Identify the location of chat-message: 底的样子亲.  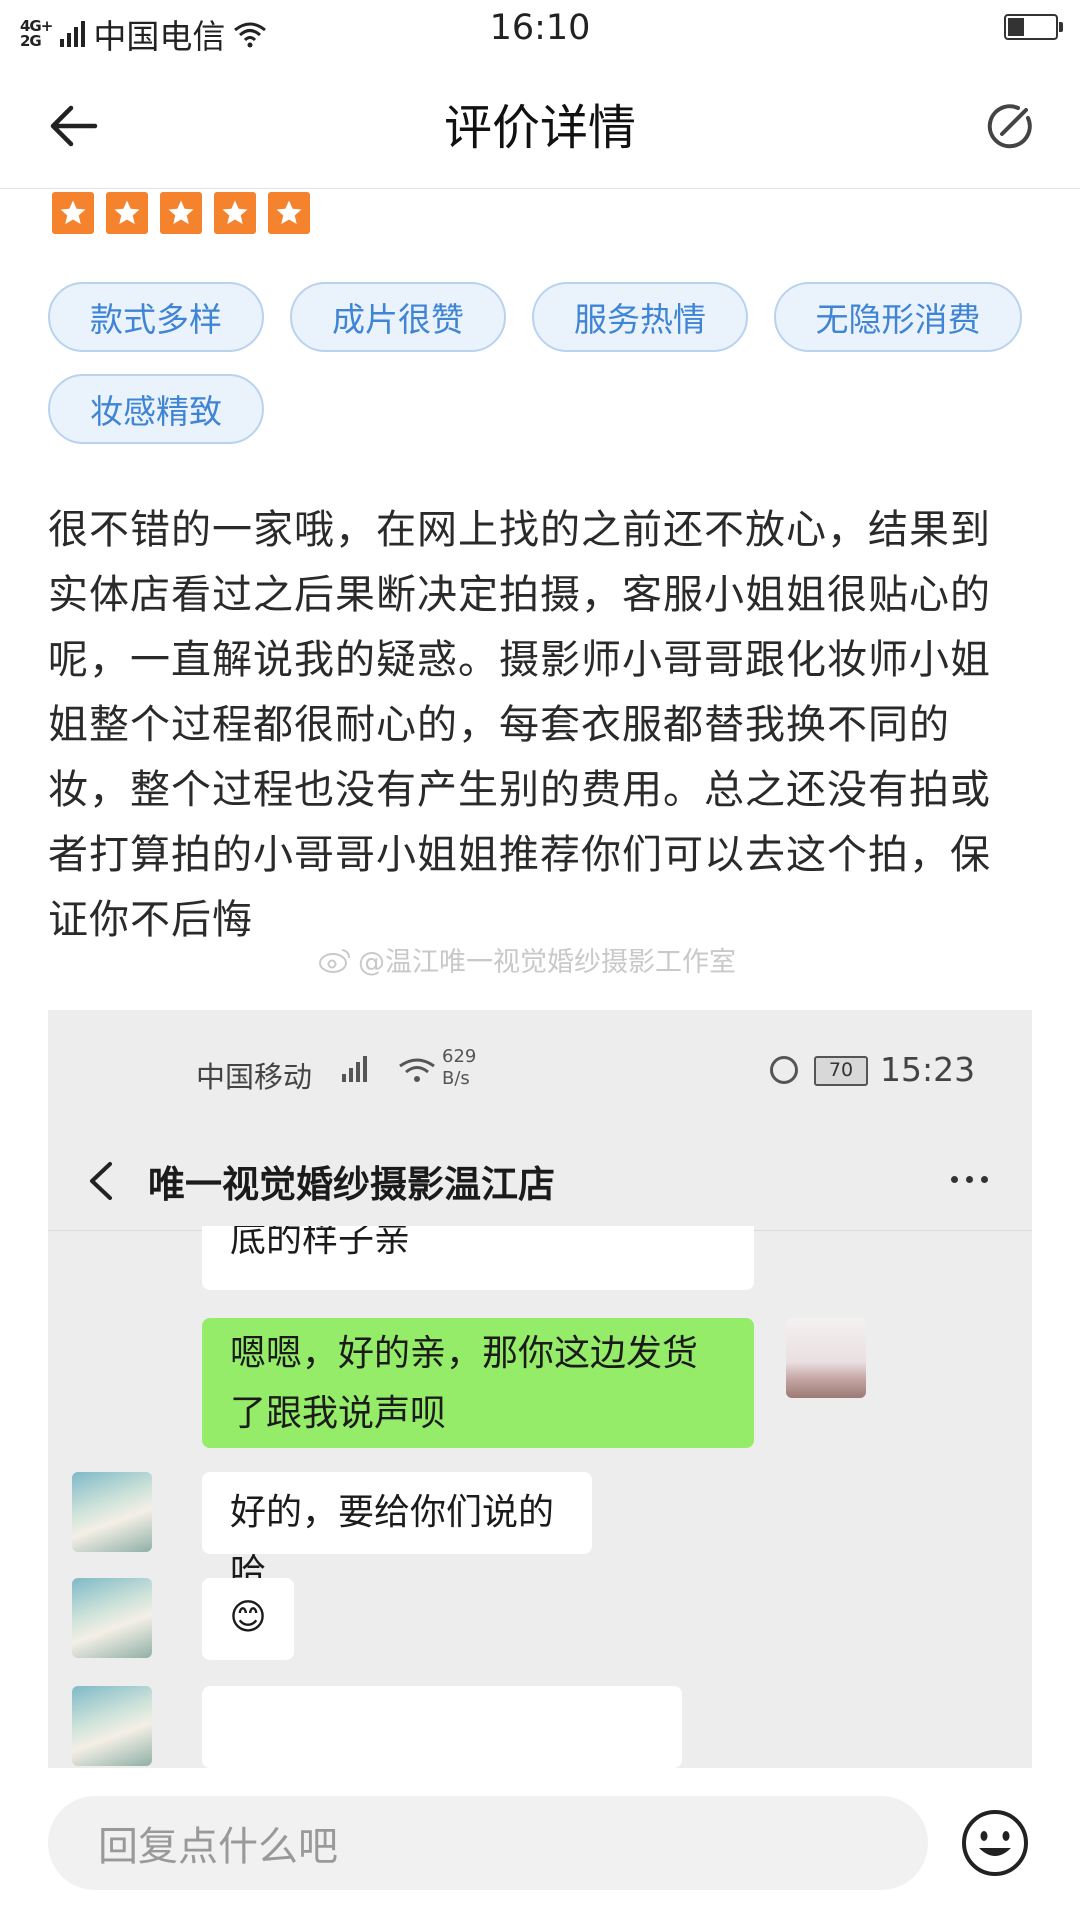
(320, 1243).